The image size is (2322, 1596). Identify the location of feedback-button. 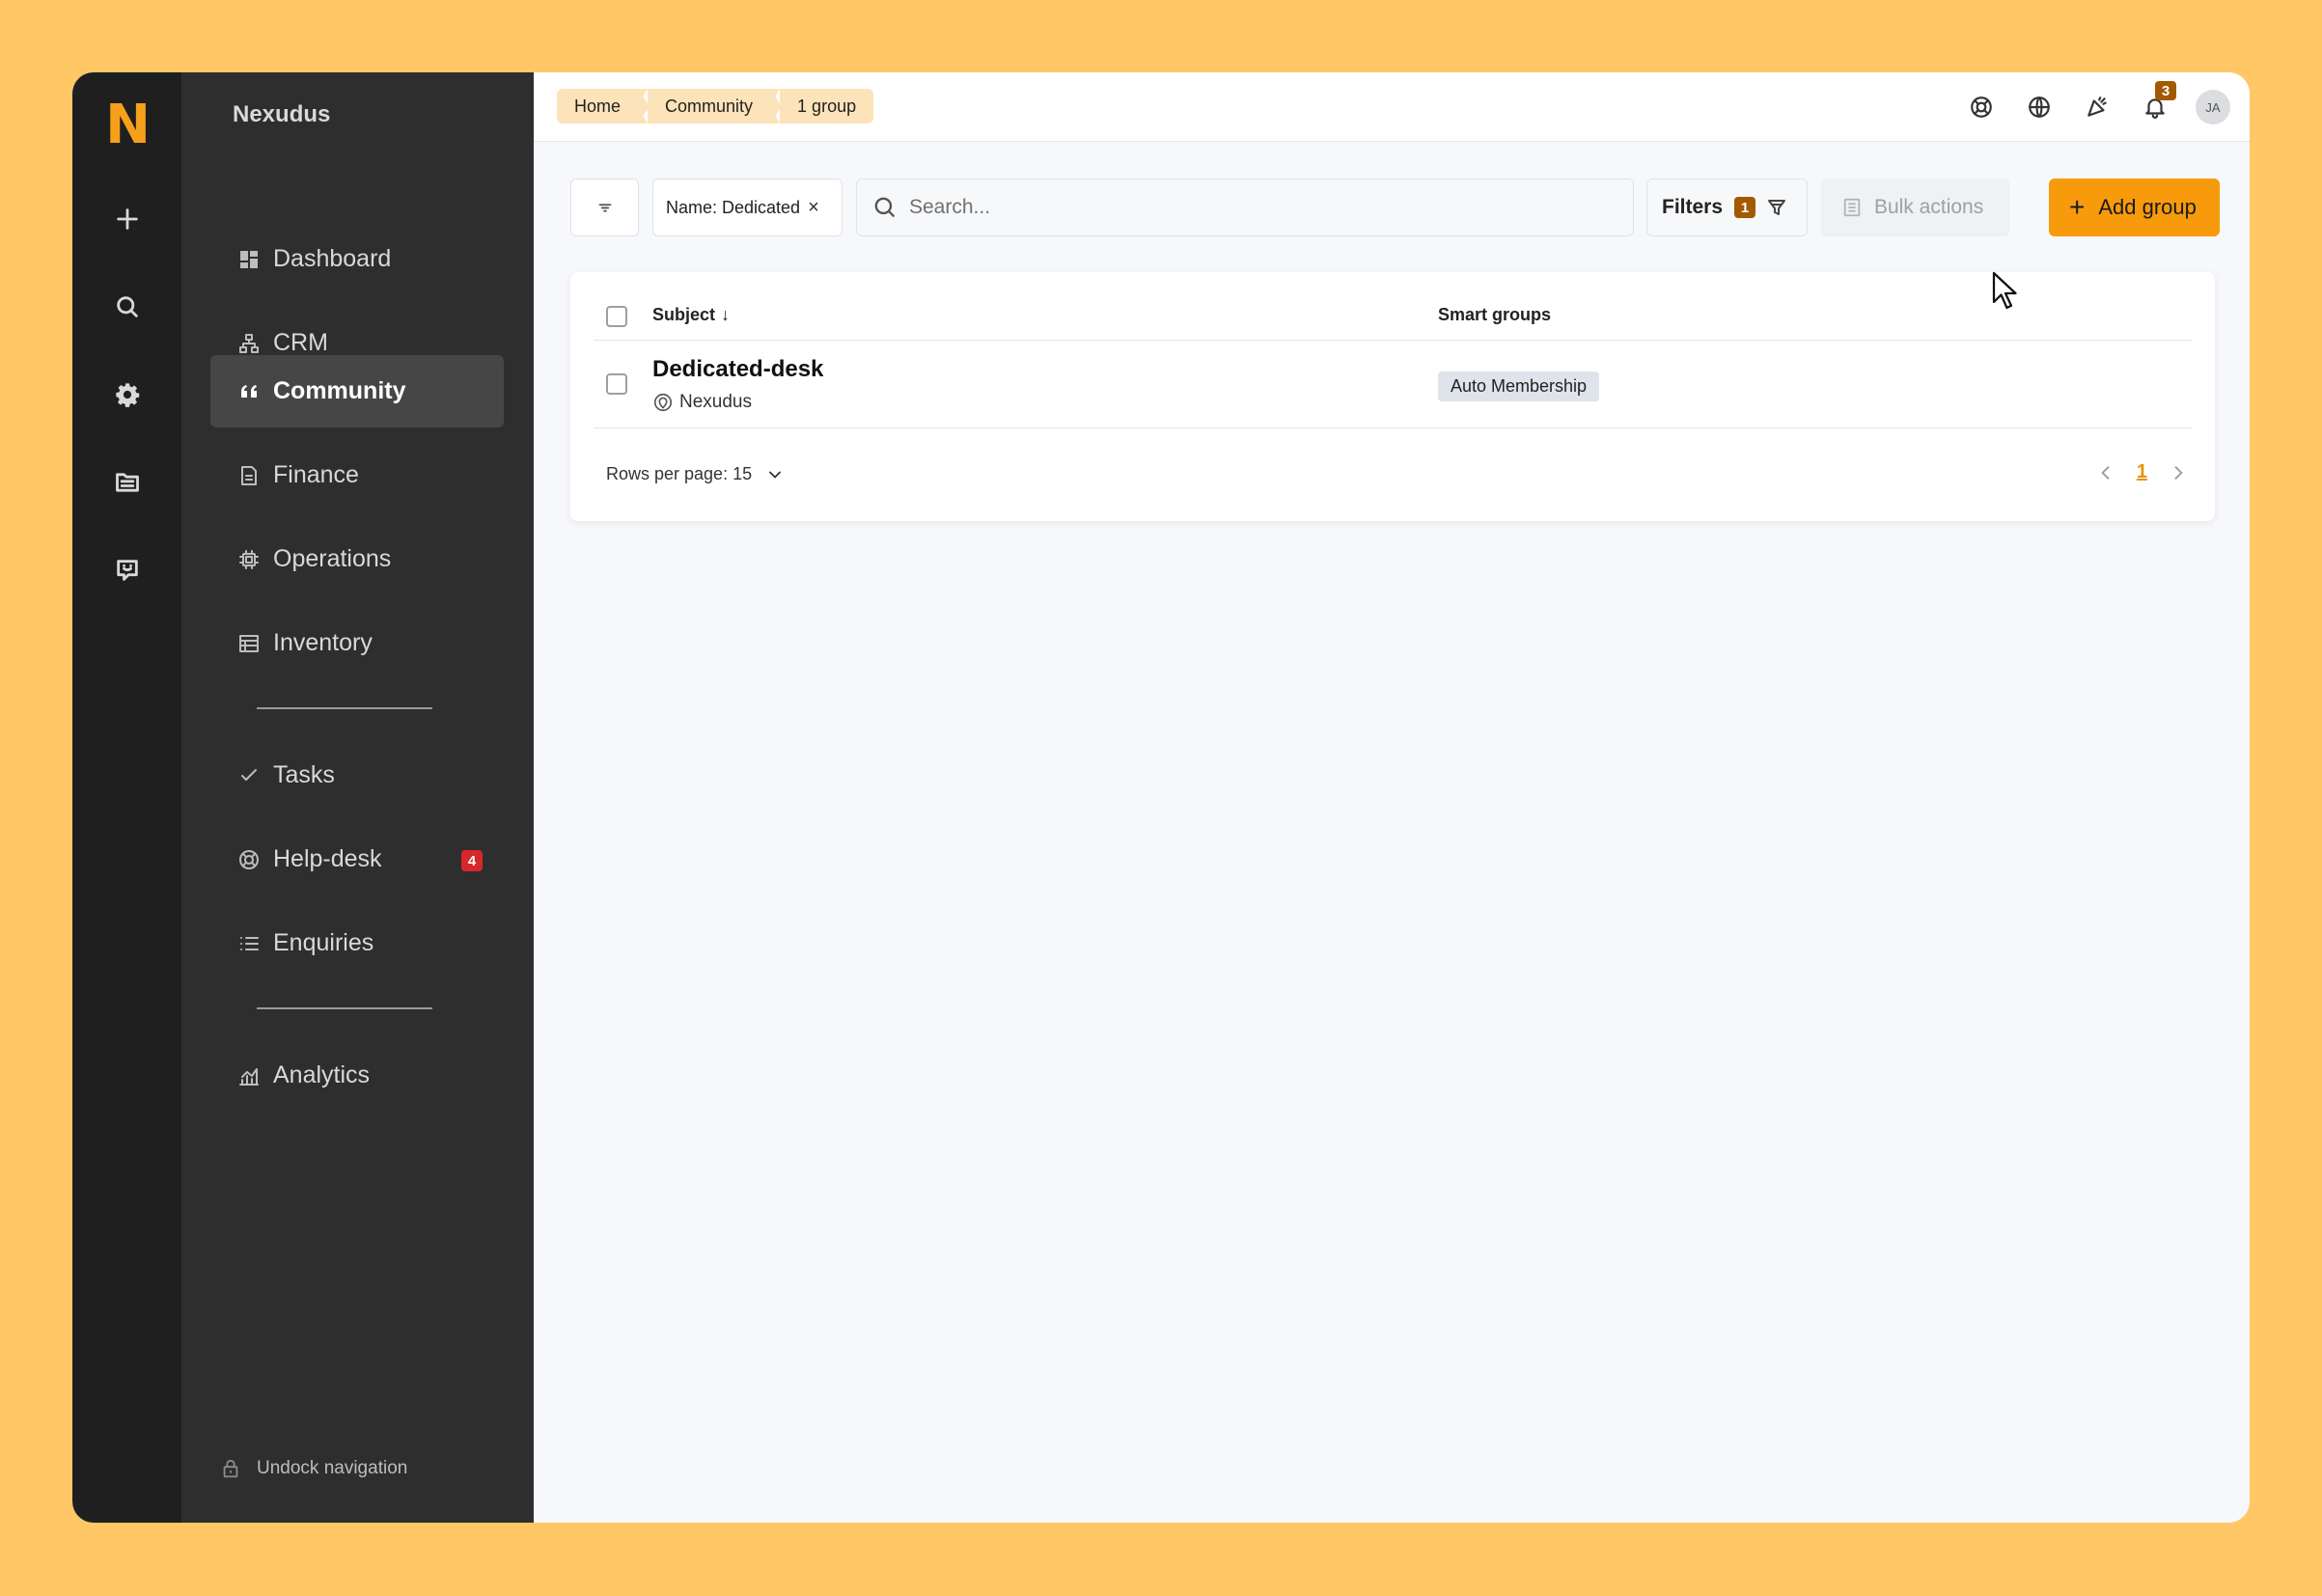
(127, 570).